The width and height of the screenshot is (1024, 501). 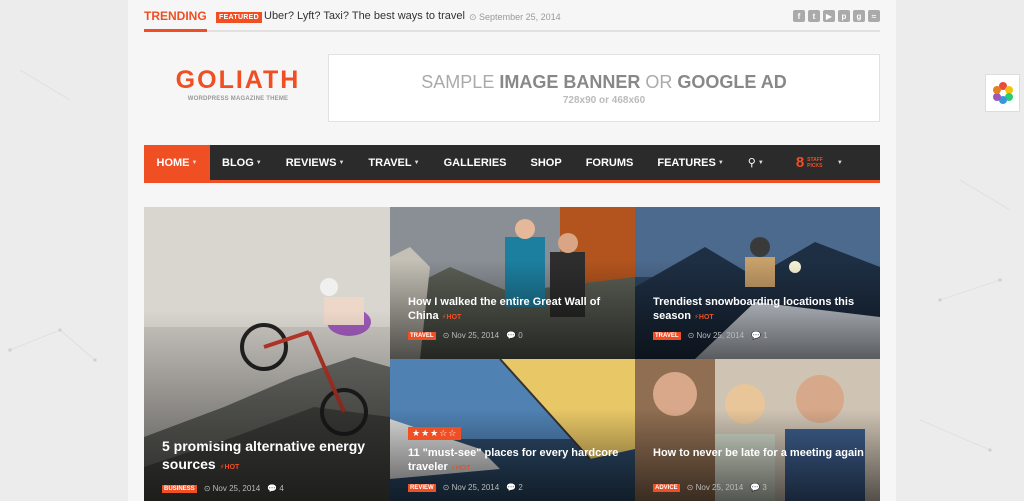 What do you see at coordinates (759, 335) in the screenshot?
I see `comment-count: 💬 1` at bounding box center [759, 335].